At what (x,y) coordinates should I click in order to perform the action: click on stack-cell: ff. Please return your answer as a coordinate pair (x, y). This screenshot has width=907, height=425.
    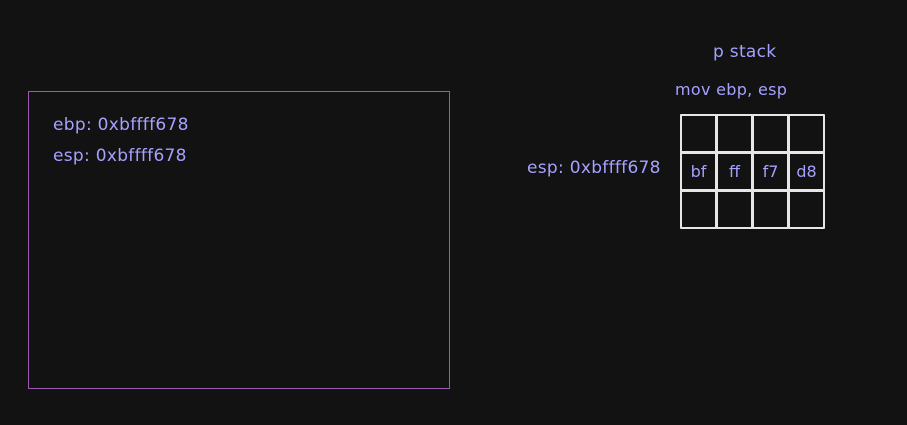
    Looking at the image, I should click on (734, 171).